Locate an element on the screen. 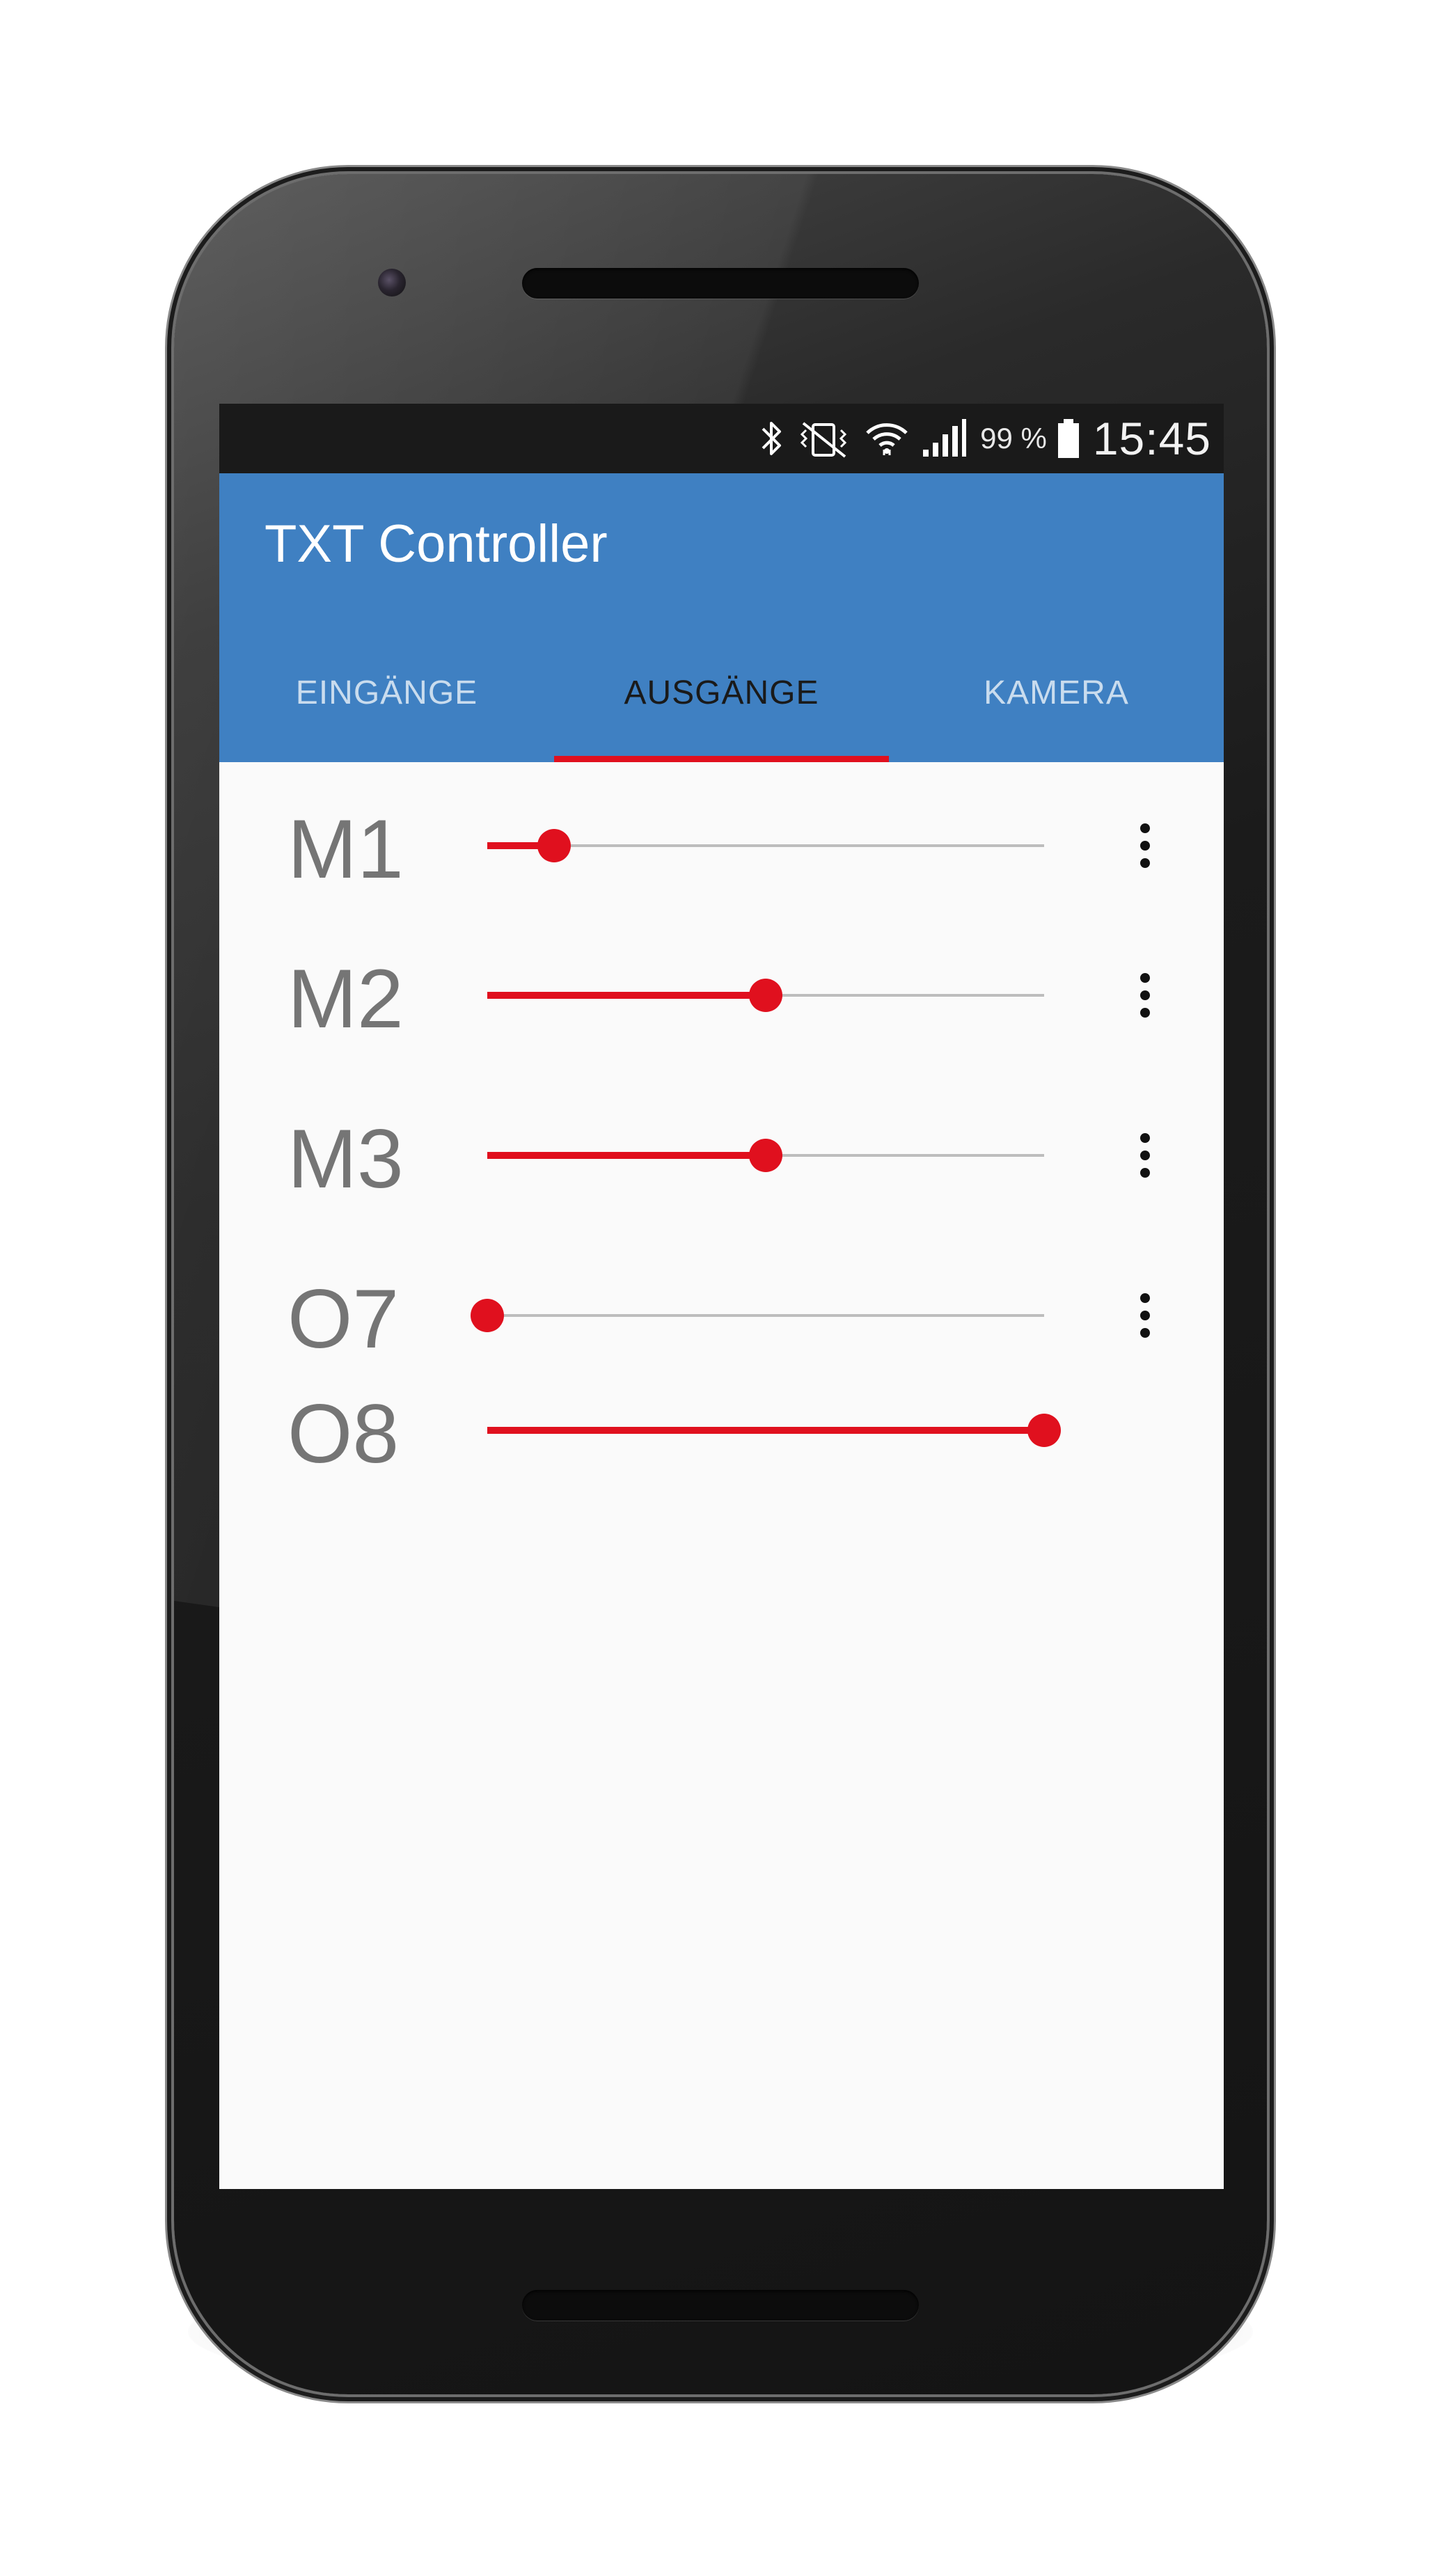 The height and width of the screenshot is (2576, 1443). output-row-o8: O8 is located at coordinates (721, 1416).